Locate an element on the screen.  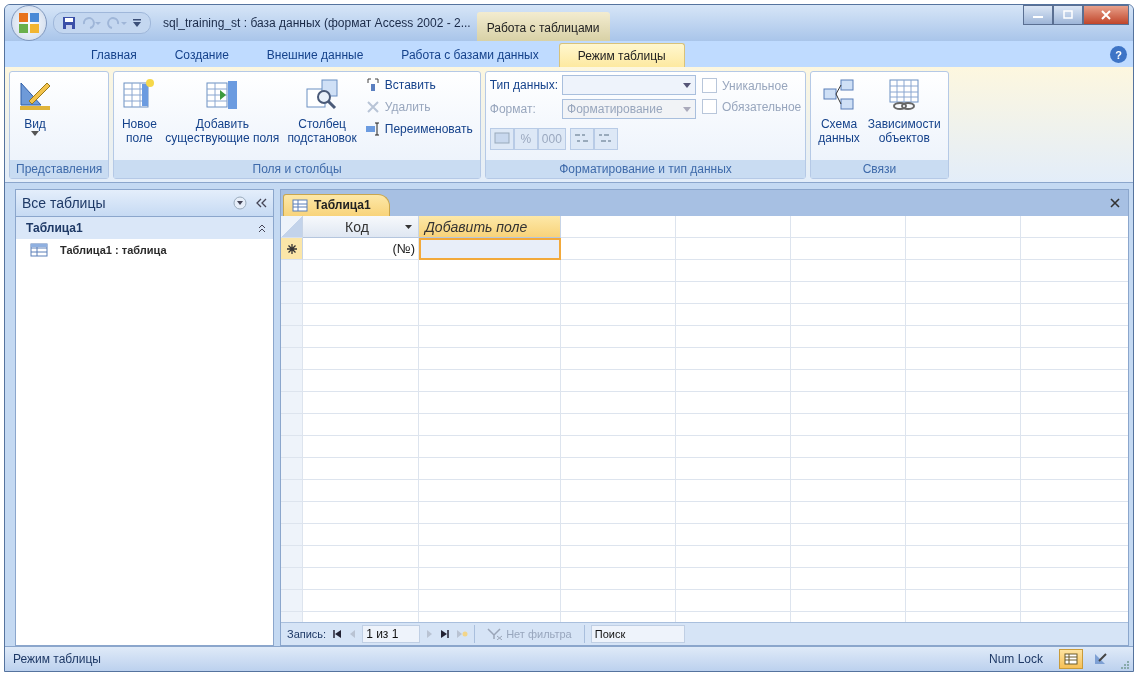
ribbon-button: Новое поле is located at coordinates (139, 111).